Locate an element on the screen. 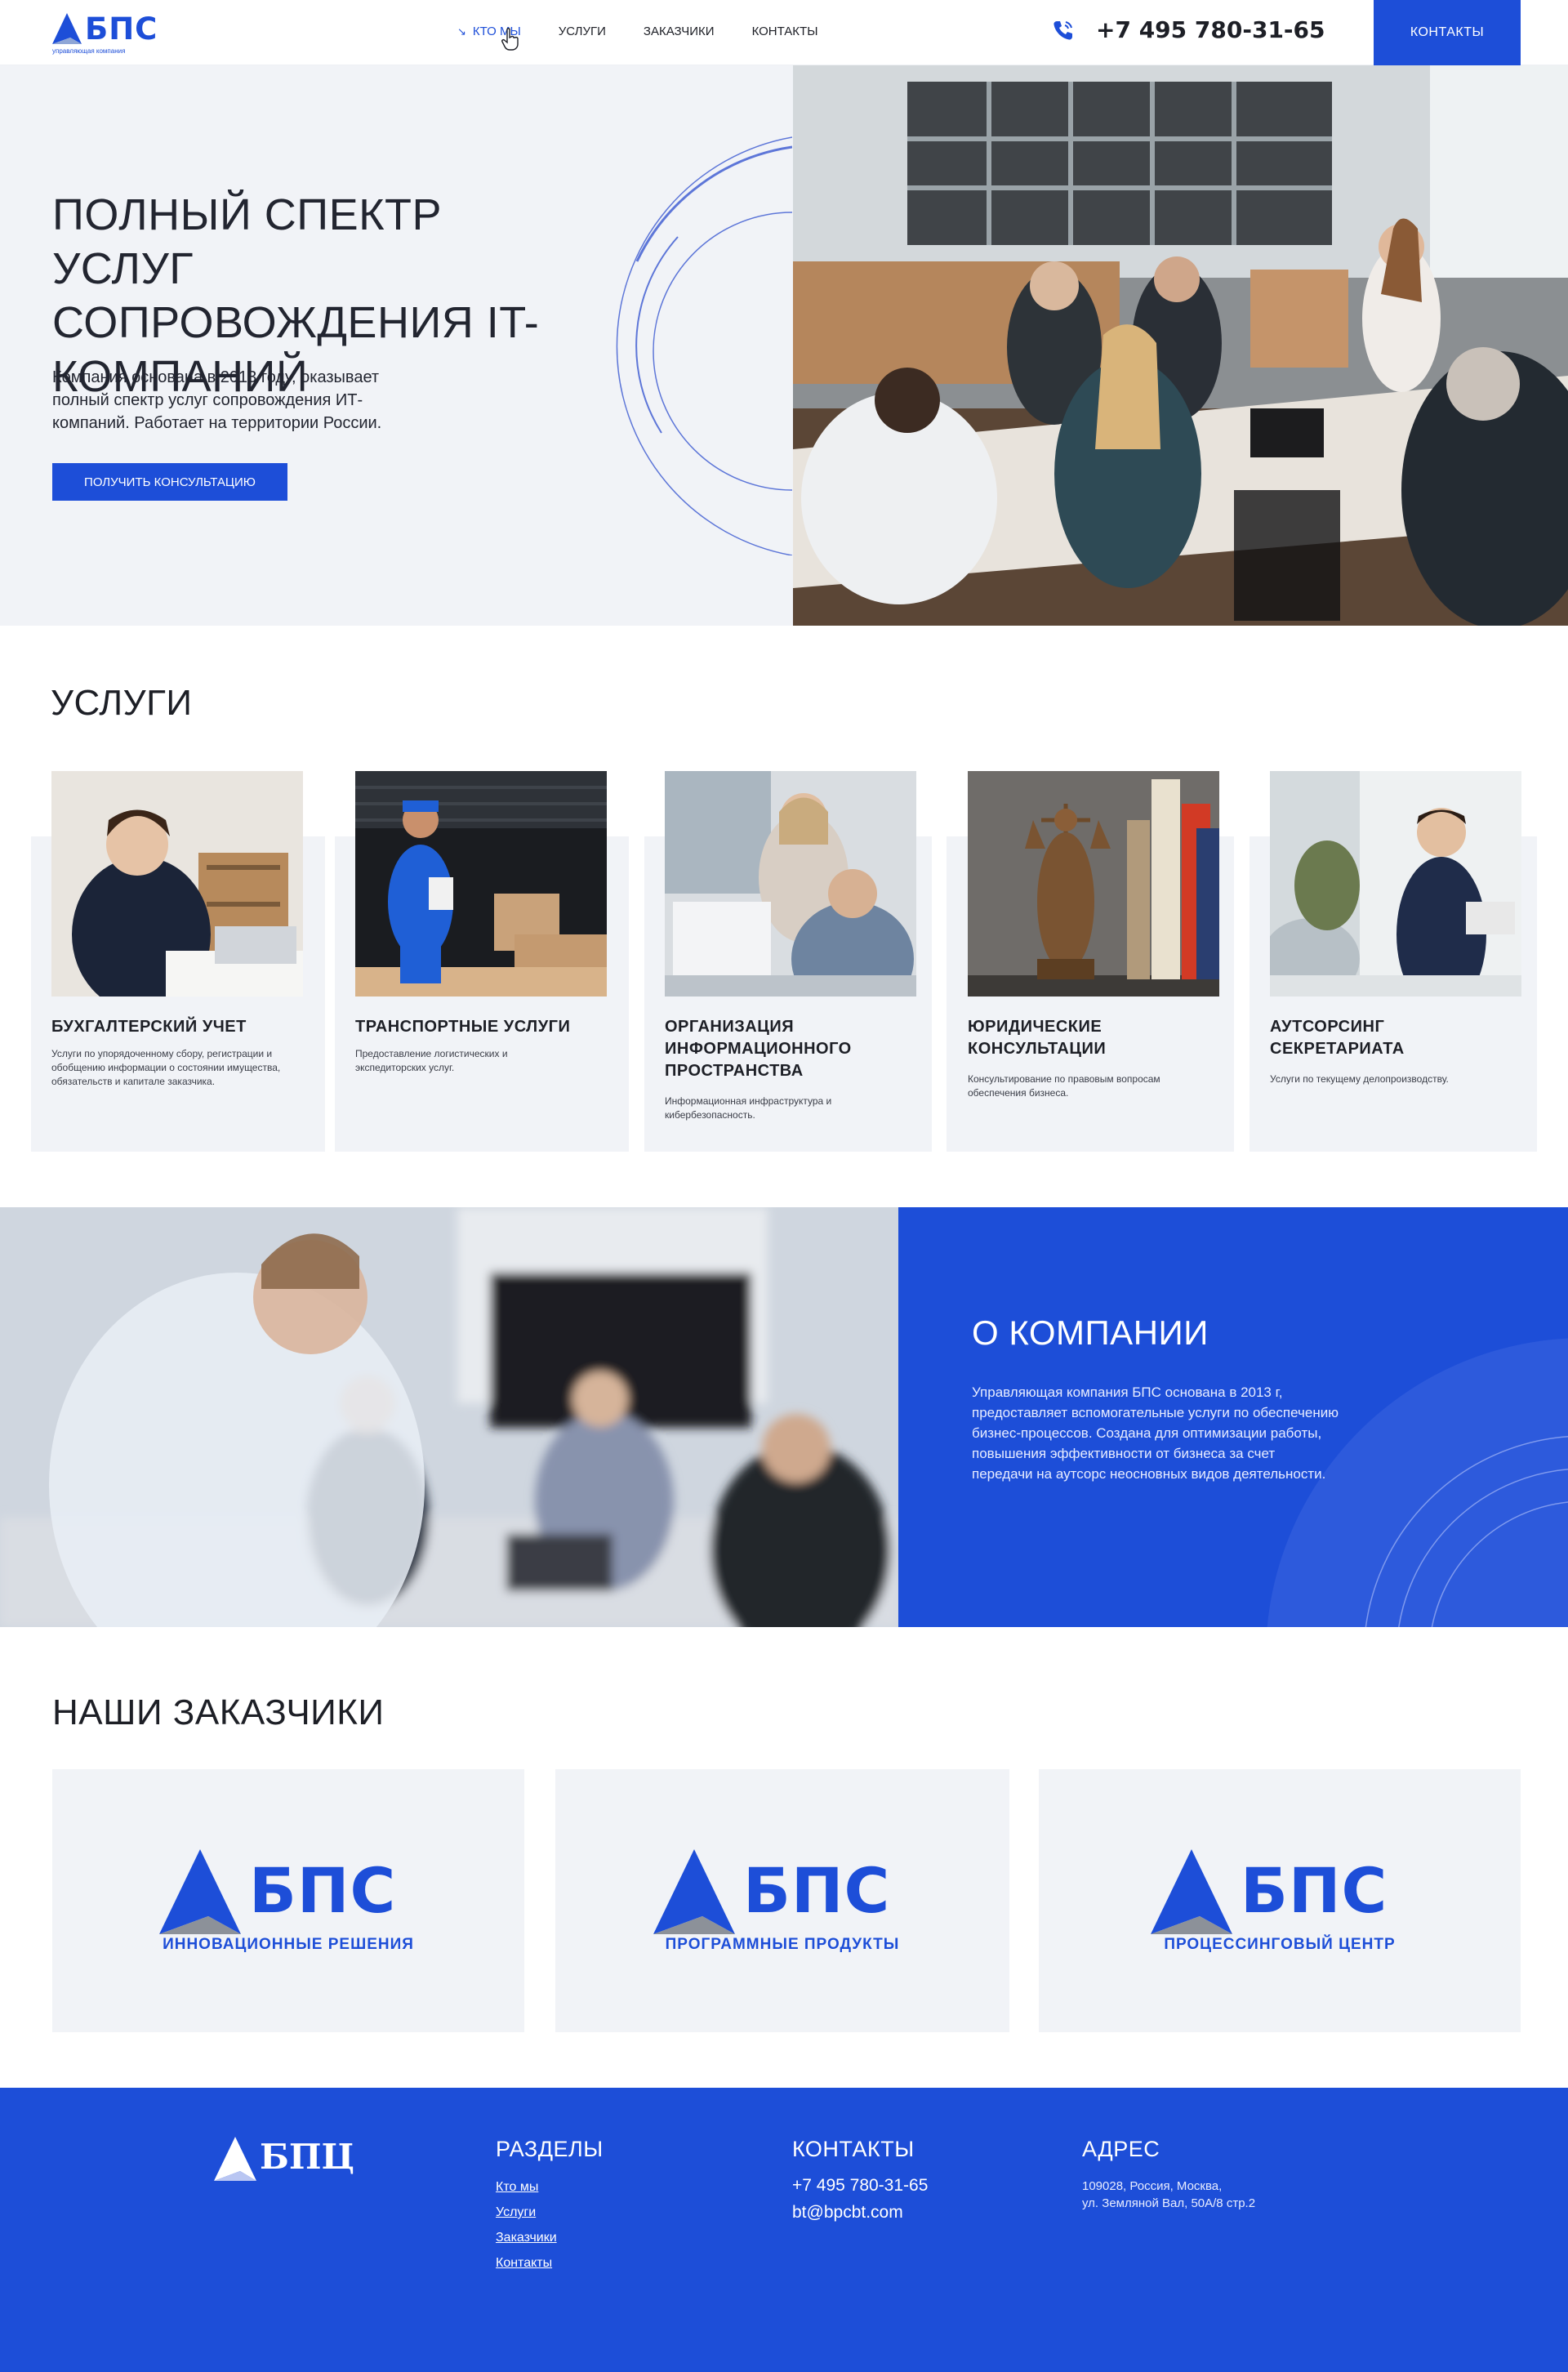 This screenshot has height=2372, width=1568. service-image-accounting is located at coordinates (177, 884).